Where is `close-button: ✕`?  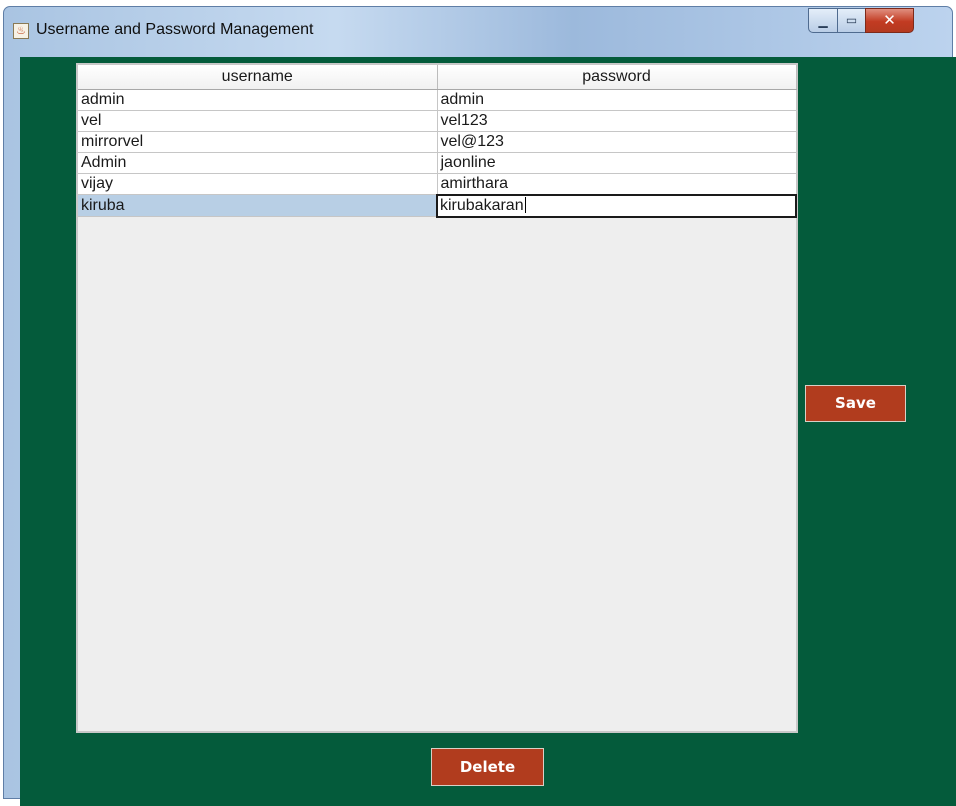
close-button: ✕ is located at coordinates (889, 20).